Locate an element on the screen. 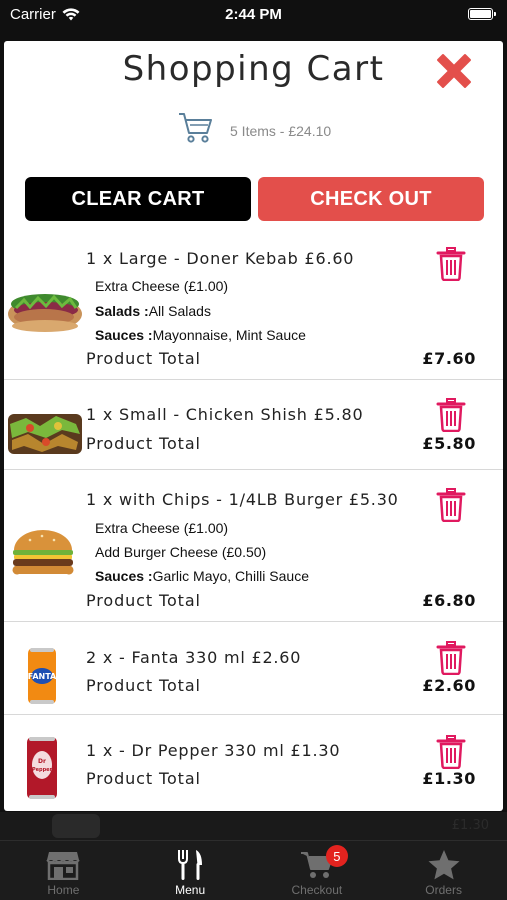 This screenshot has height=900, width=507. tab-home: Home is located at coordinates (63, 870).